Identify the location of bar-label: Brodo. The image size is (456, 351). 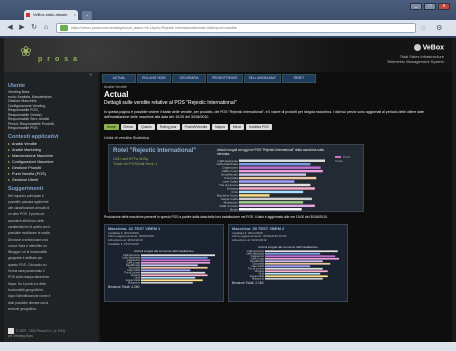
(234, 209).